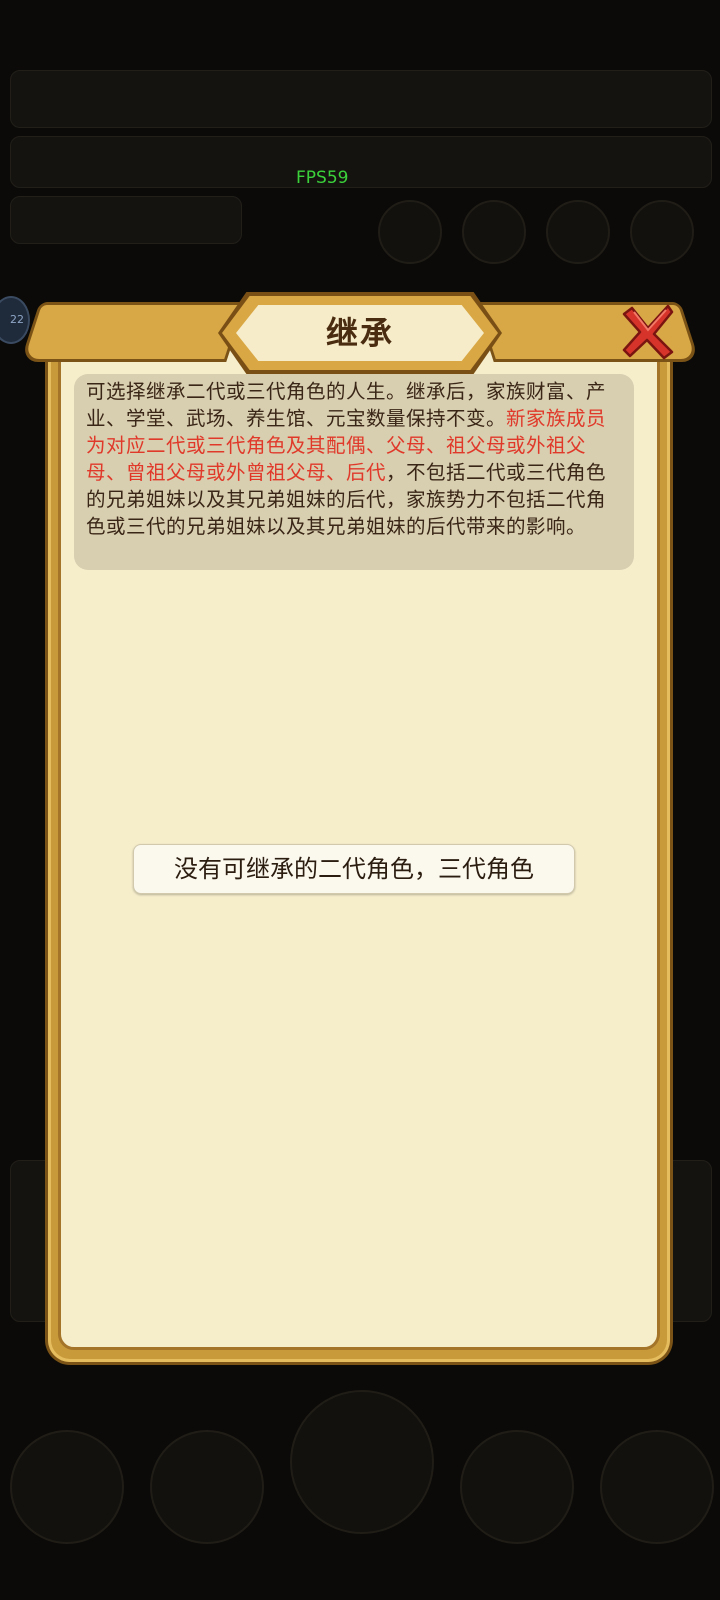 The width and height of the screenshot is (720, 1600). What do you see at coordinates (322, 178) in the screenshot?
I see `fps-counter: FPS59` at bounding box center [322, 178].